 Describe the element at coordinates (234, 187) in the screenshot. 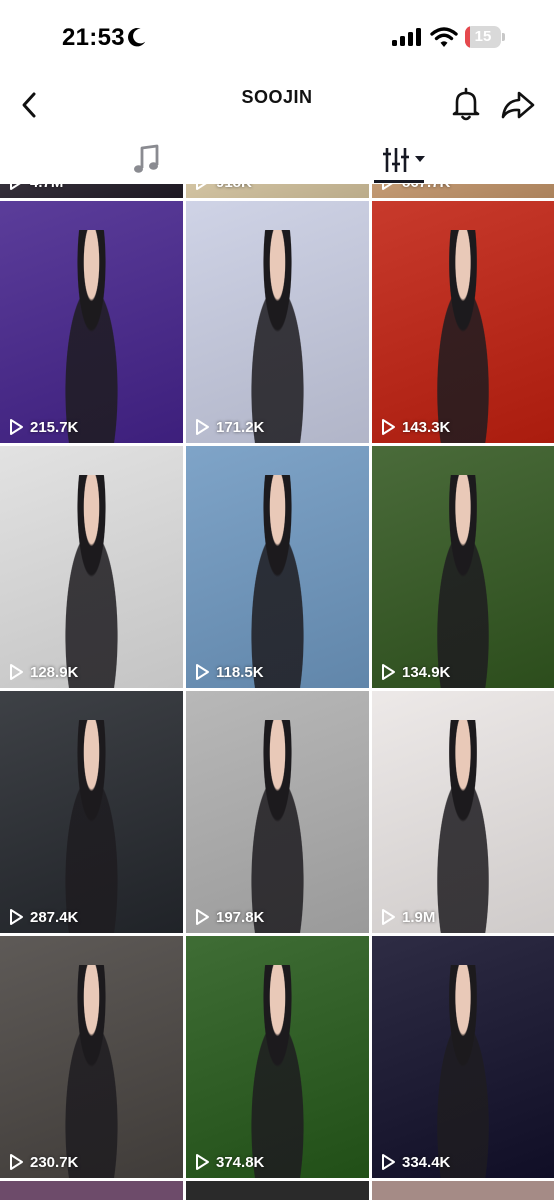

I see `view-count-text: 918K` at that location.